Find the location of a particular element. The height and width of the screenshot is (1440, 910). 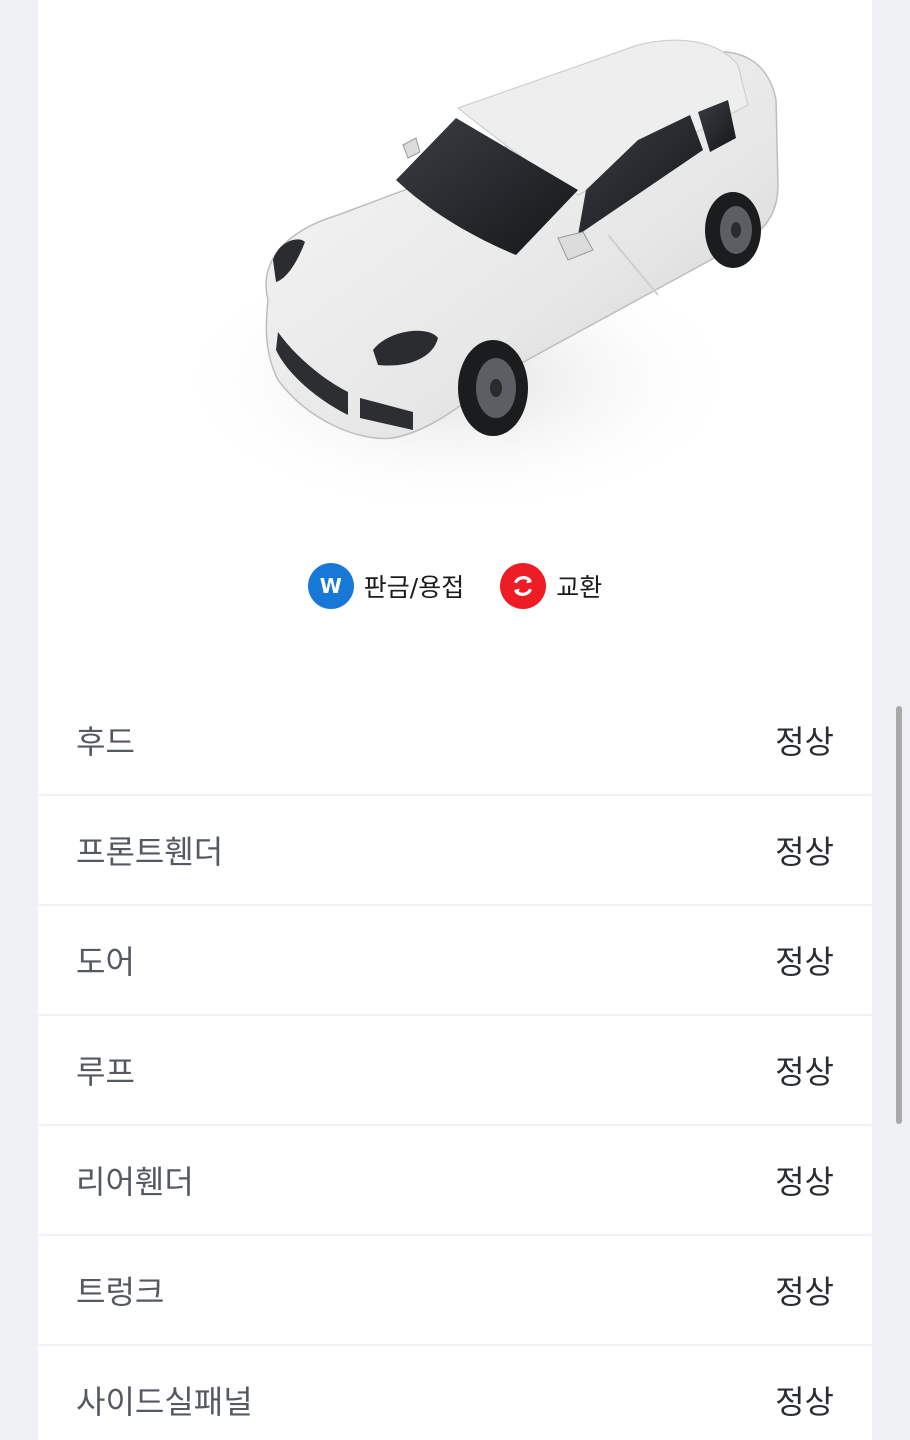

refresh-icon is located at coordinates (523, 586).